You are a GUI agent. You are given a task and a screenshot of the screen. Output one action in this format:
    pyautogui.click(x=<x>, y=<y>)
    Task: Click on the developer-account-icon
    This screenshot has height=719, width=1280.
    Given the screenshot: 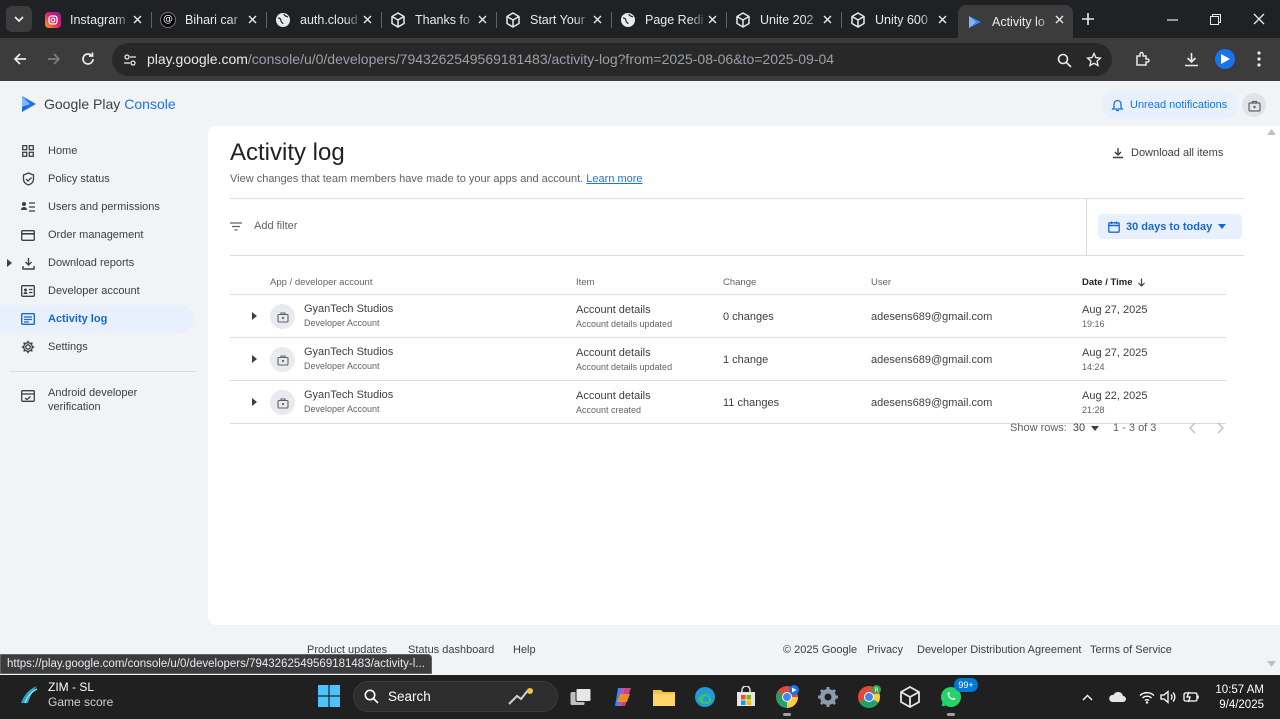 What is the action you would take?
    pyautogui.click(x=282, y=402)
    